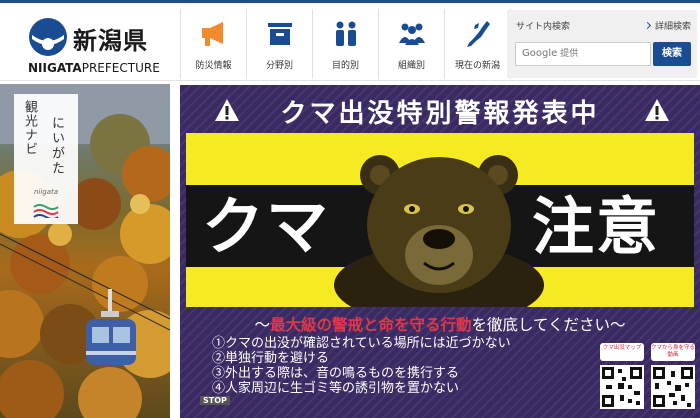 The width and height of the screenshot is (700, 418). I want to click on rule-item: ①クマの出没が確認されている場所には近づかない, so click(361, 343).